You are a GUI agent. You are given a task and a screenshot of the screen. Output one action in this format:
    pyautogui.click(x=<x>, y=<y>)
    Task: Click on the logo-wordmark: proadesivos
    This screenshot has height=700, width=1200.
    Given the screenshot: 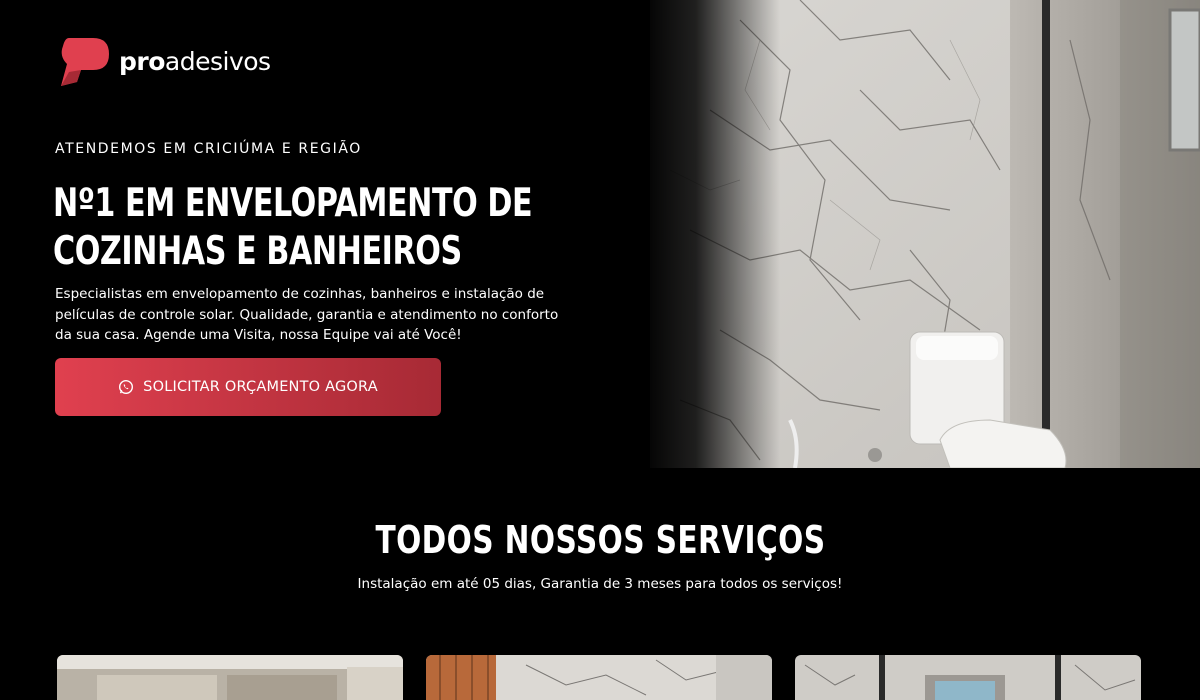 What is the action you would take?
    pyautogui.click(x=195, y=61)
    